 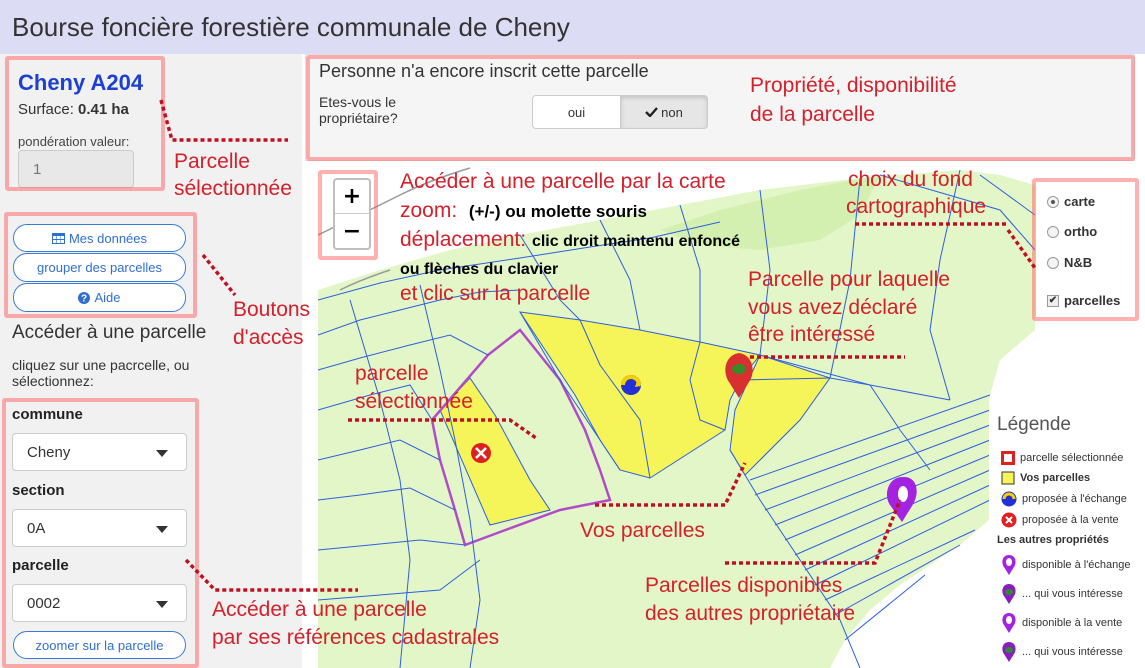 What do you see at coordinates (1055, 478) in the screenshot?
I see `legend-vos-label: Vos parcelles` at bounding box center [1055, 478].